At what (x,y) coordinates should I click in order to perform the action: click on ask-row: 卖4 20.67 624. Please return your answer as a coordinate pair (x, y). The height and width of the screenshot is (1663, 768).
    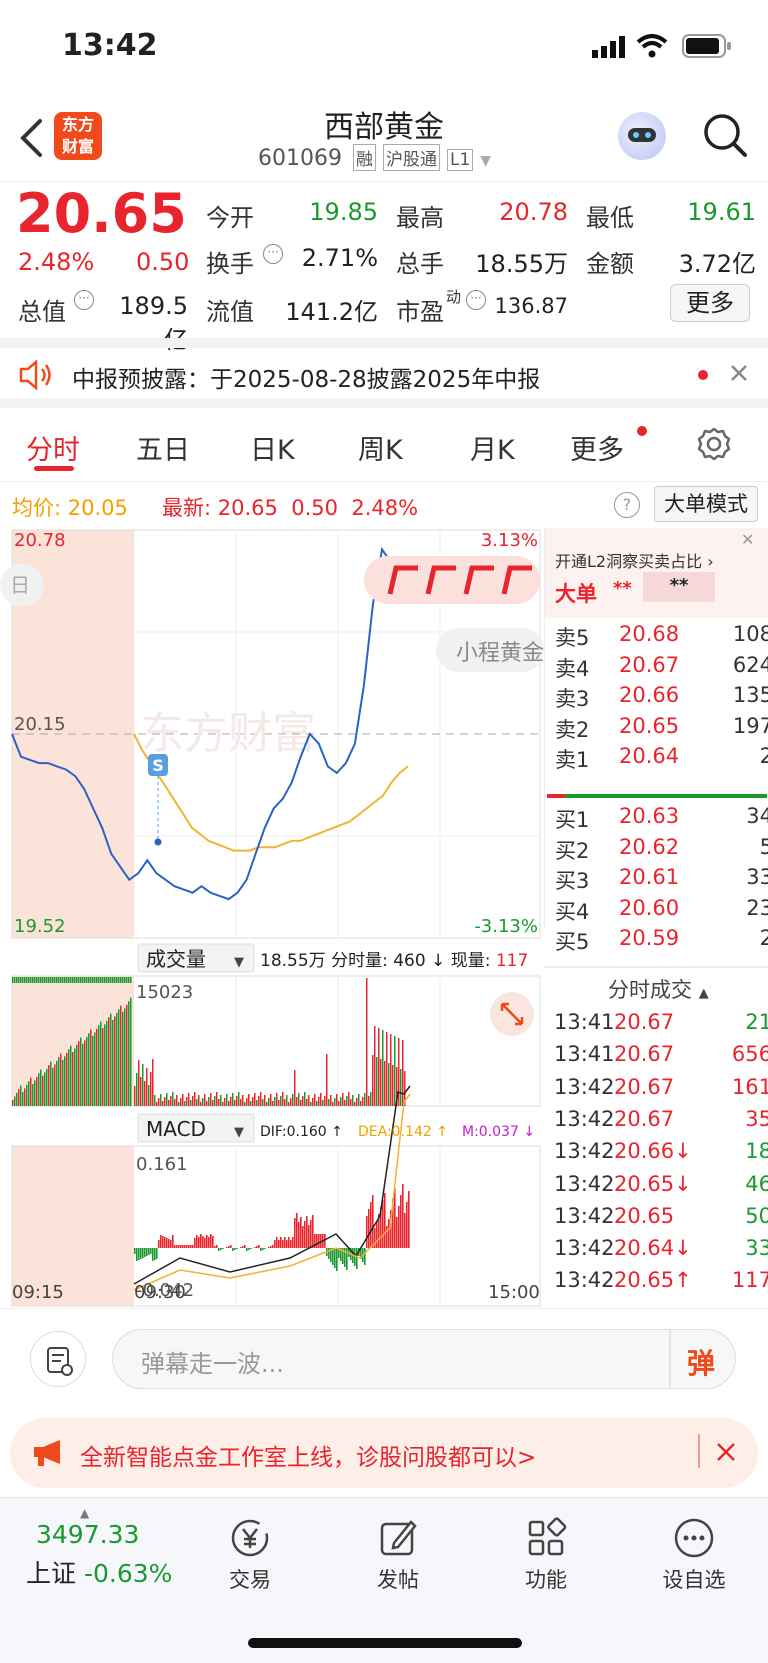
    Looking at the image, I should click on (656, 669).